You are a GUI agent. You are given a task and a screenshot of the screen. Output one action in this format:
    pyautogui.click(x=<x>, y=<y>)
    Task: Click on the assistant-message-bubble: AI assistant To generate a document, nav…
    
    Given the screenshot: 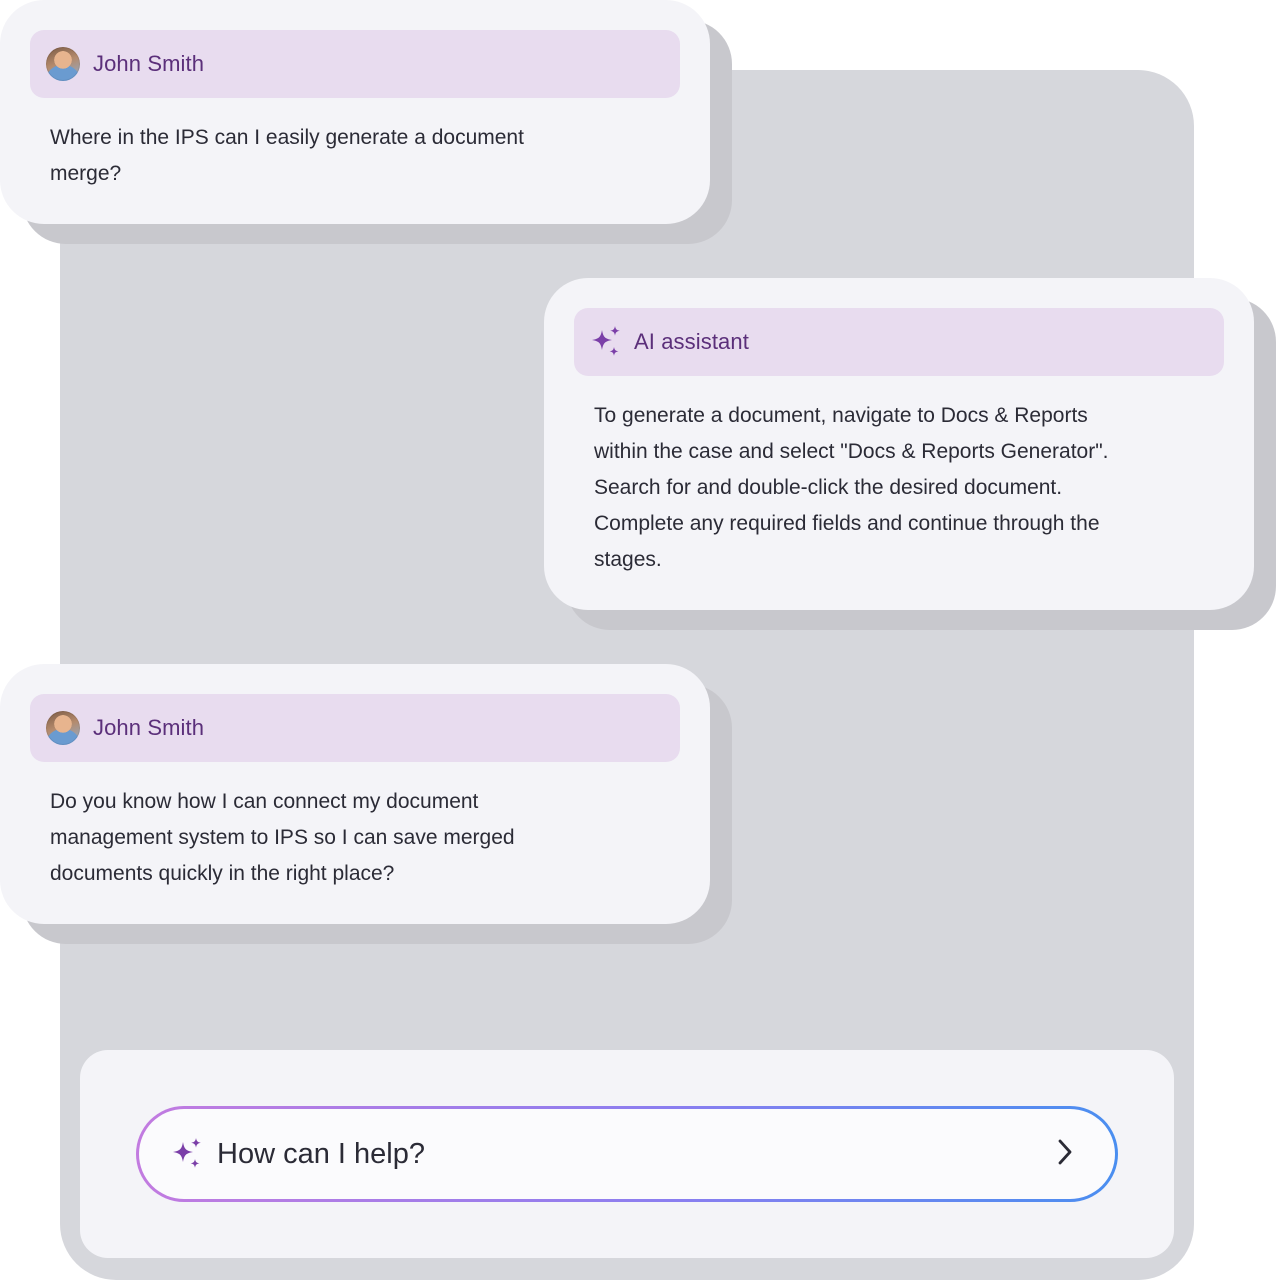 What is the action you would take?
    pyautogui.click(x=899, y=444)
    